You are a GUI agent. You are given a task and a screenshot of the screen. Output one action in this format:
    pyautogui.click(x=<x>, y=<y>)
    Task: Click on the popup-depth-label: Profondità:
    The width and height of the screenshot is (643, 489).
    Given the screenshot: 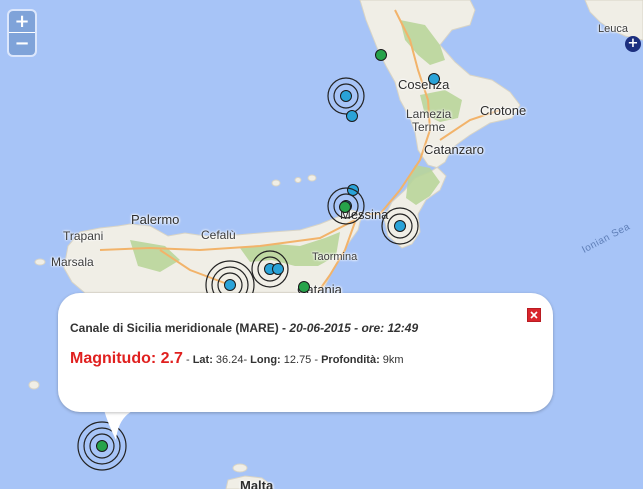 What is the action you would take?
    pyautogui.click(x=350, y=360)
    